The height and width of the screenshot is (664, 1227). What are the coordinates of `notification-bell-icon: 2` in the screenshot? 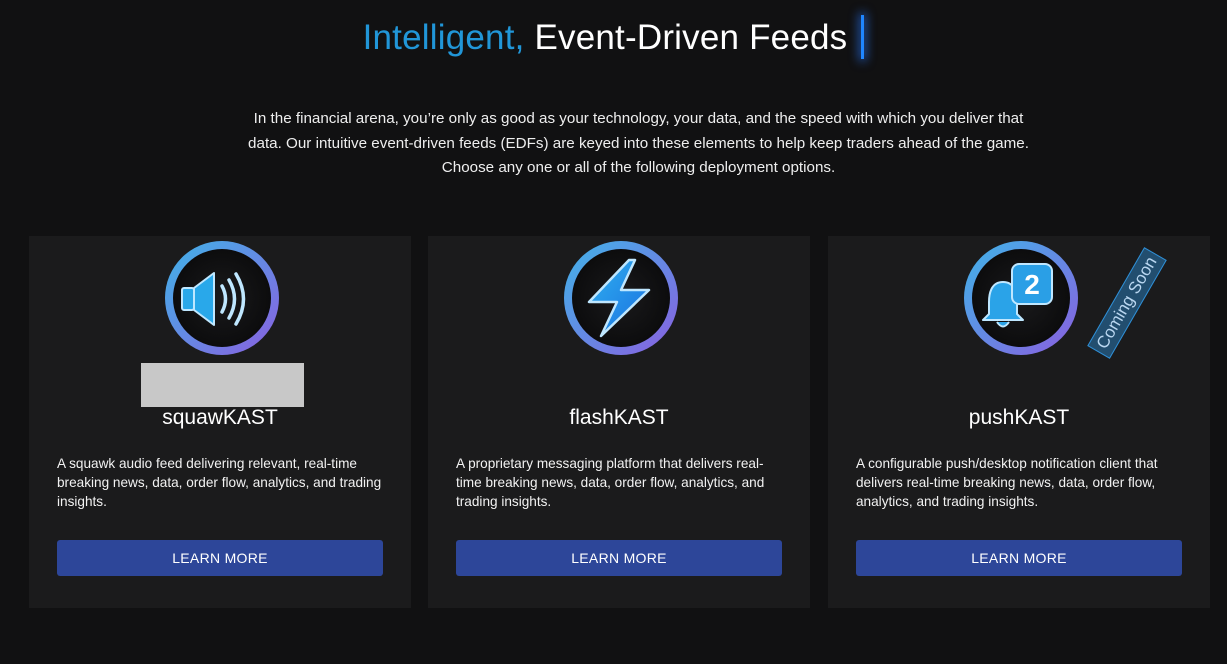 It's located at (1021, 298).